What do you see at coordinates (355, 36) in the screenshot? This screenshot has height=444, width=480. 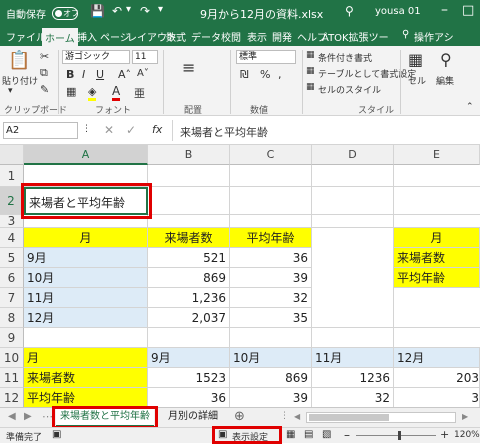 I see `tab-atok: ATOK拡張ツー` at bounding box center [355, 36].